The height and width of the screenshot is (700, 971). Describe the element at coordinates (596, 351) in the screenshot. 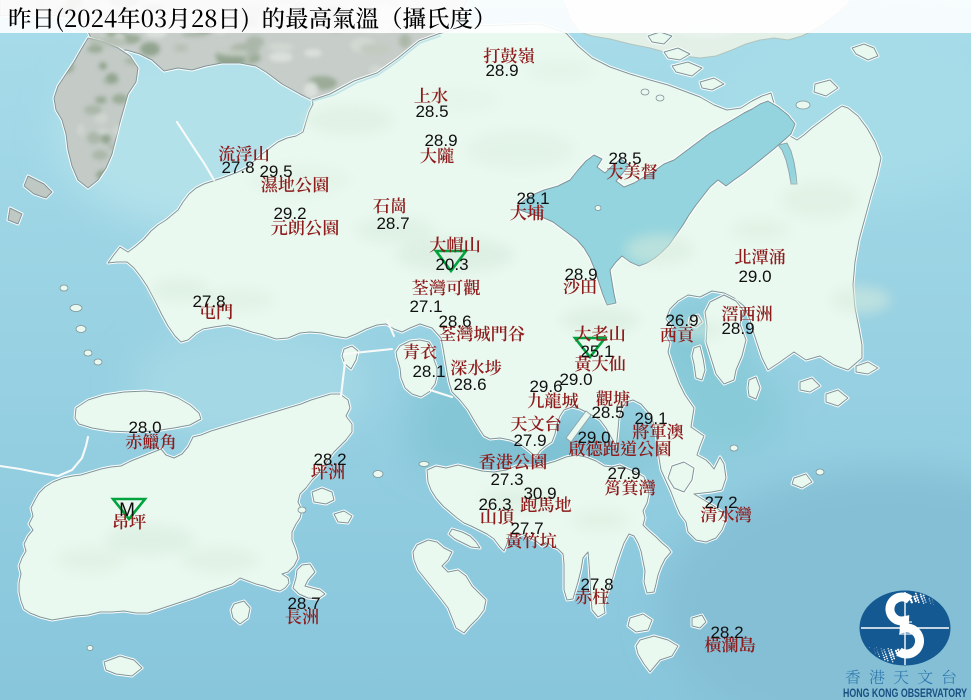

I see `svg-text: 25.1` at that location.